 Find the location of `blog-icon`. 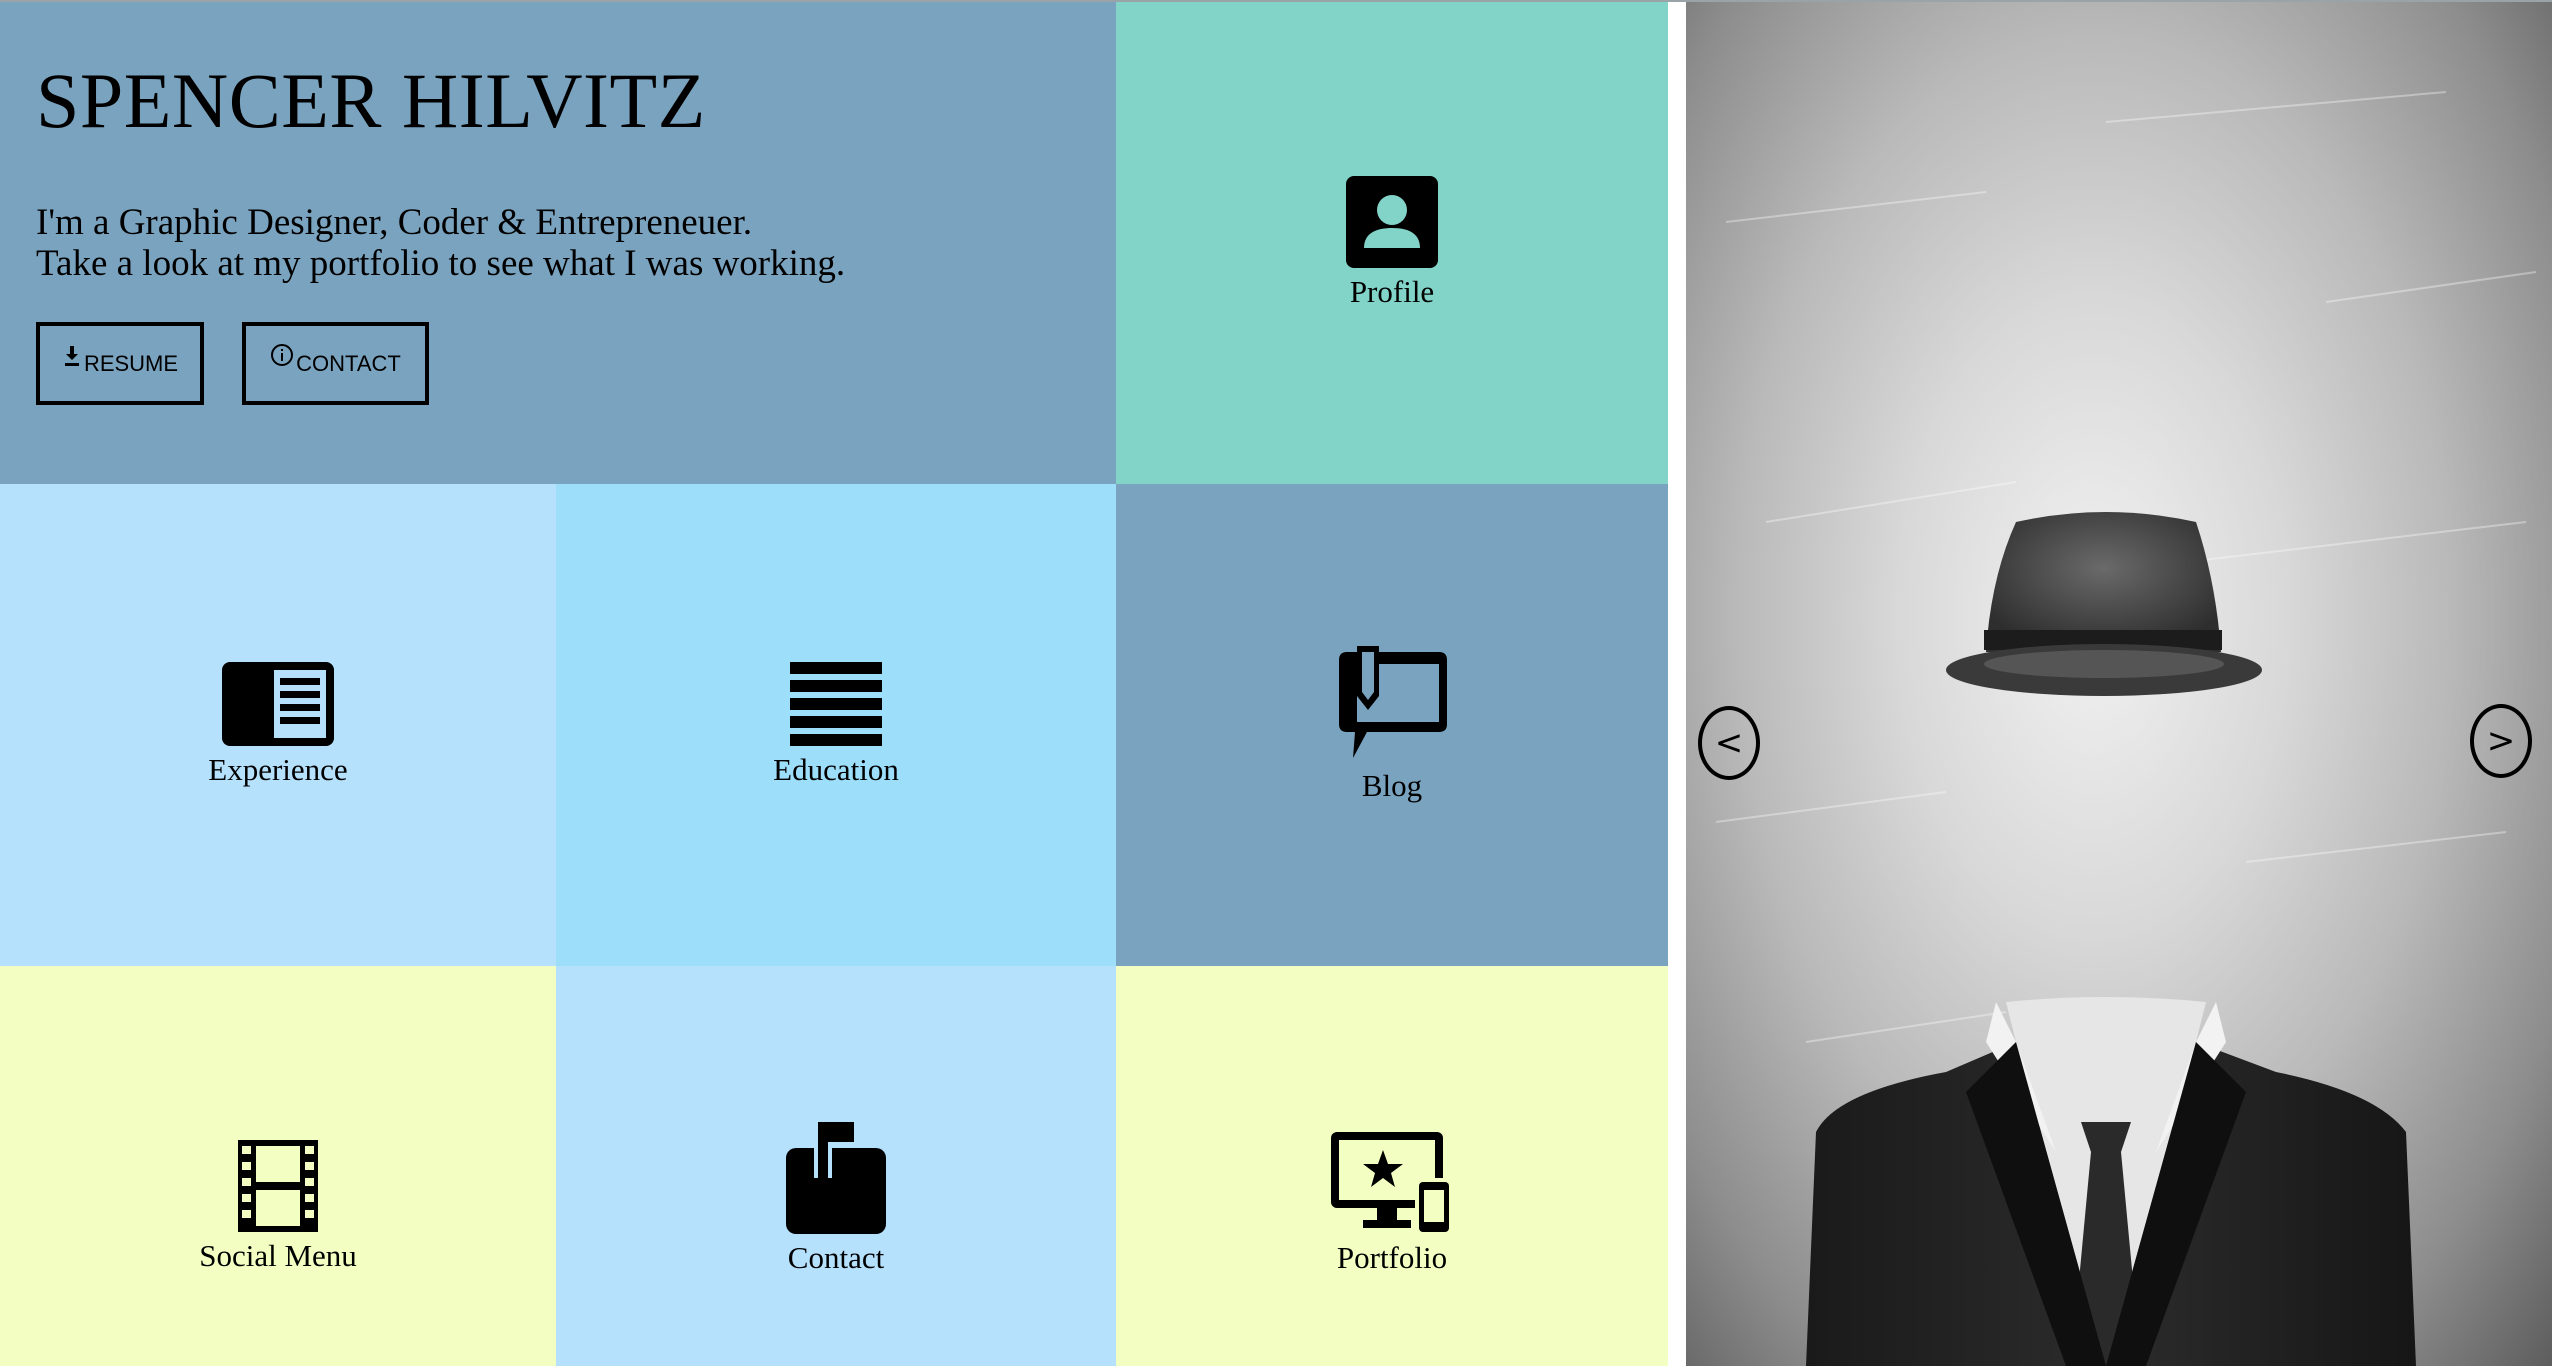

blog-icon is located at coordinates (1393, 702).